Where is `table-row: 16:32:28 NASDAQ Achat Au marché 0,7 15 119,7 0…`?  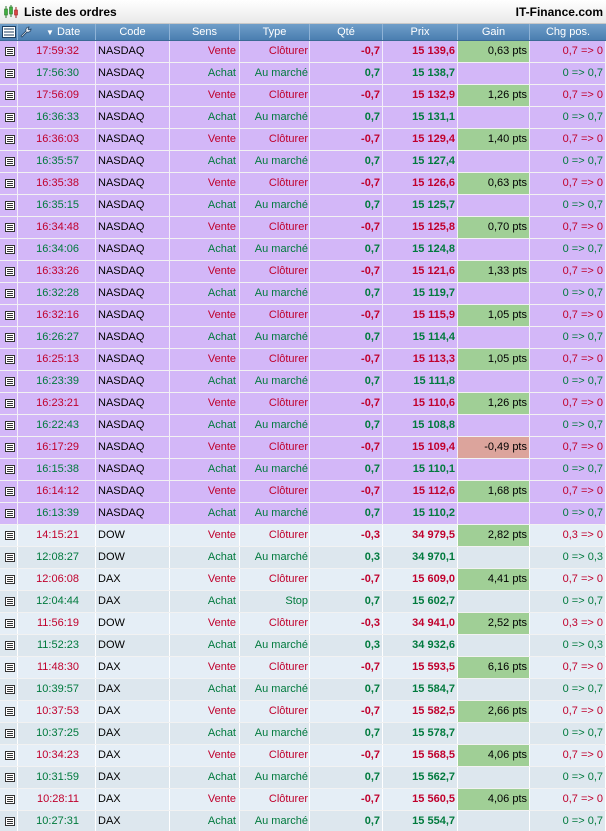 table-row: 16:32:28 NASDAQ Achat Au marché 0,7 15 119,7 0… is located at coordinates (303, 294).